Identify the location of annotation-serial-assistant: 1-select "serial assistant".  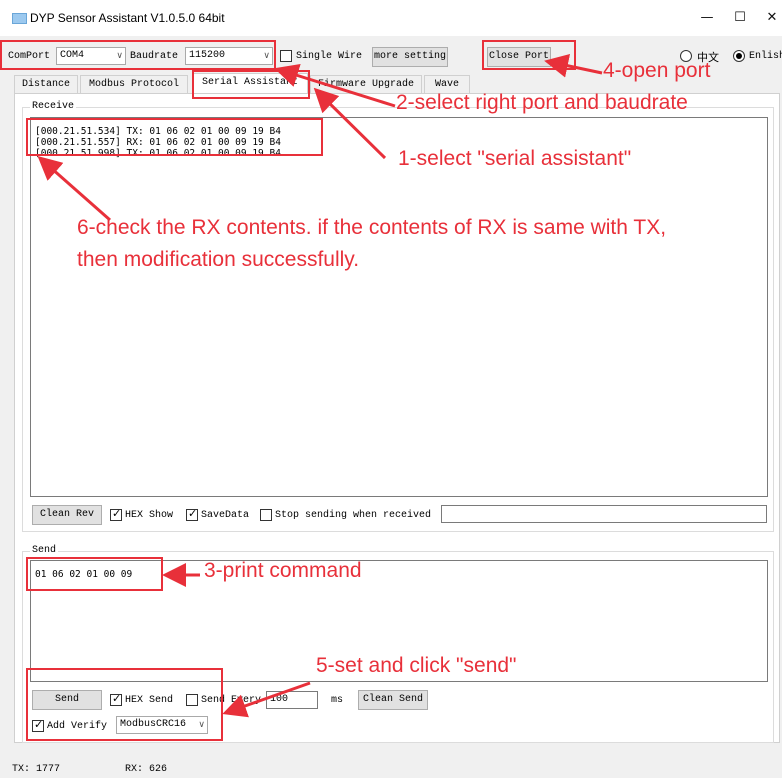
(515, 158).